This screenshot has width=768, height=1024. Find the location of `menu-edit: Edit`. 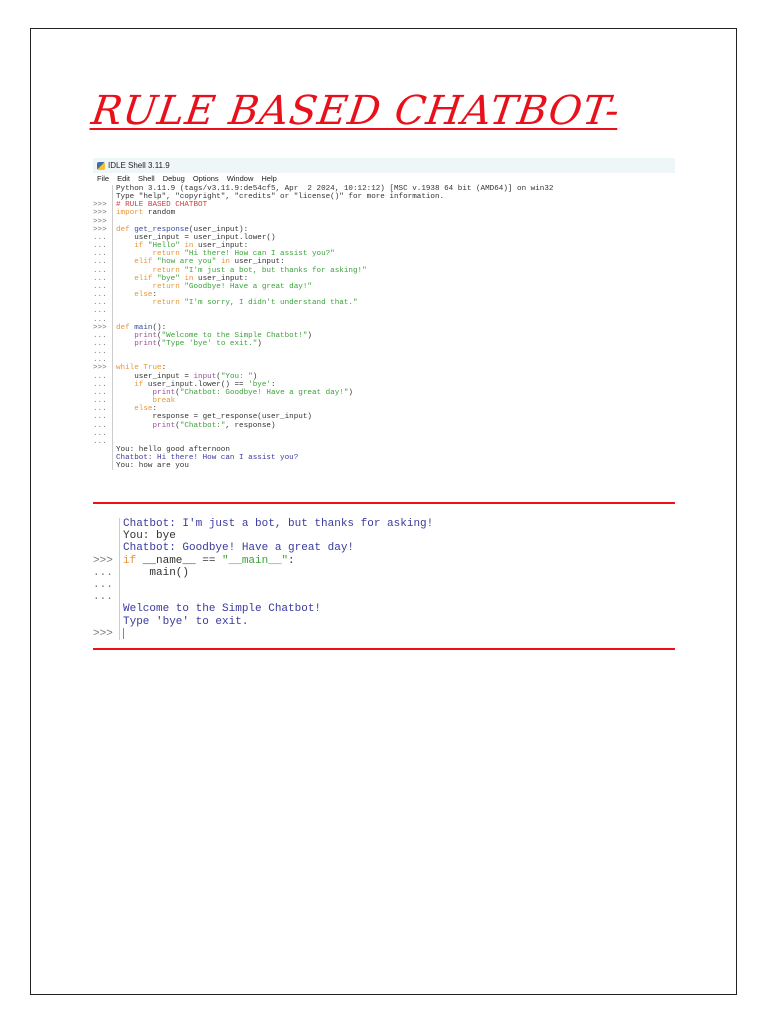

menu-edit: Edit is located at coordinates (123, 179).